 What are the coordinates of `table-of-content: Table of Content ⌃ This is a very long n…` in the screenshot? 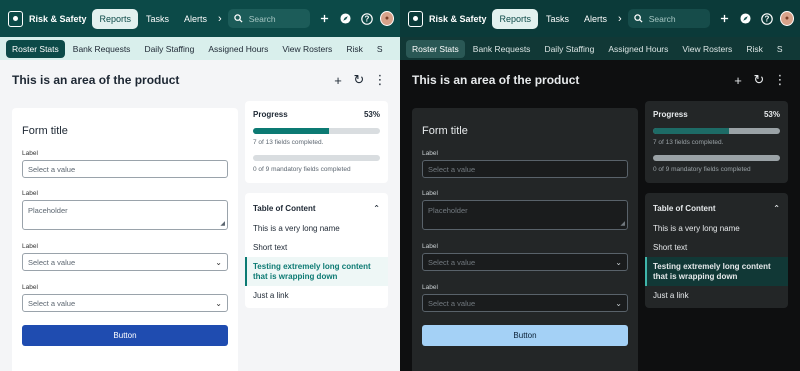 It's located at (716, 250).